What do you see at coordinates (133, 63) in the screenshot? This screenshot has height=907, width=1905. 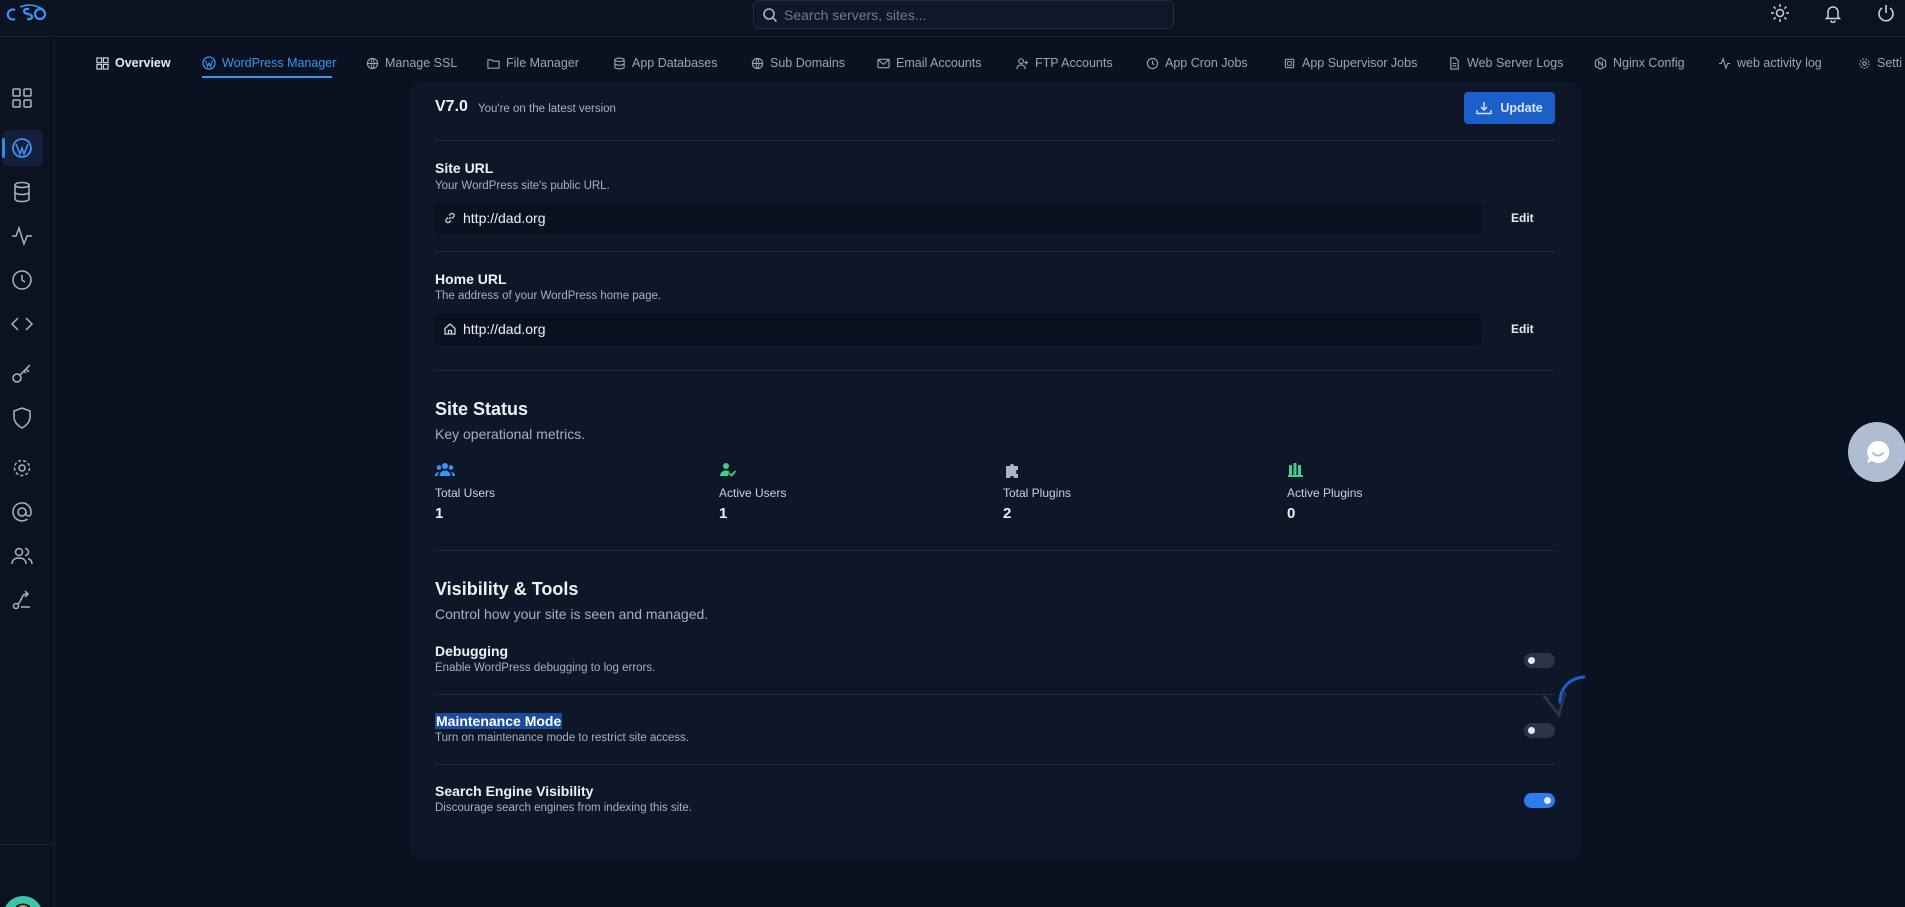 I see `tab-overview: Overview` at bounding box center [133, 63].